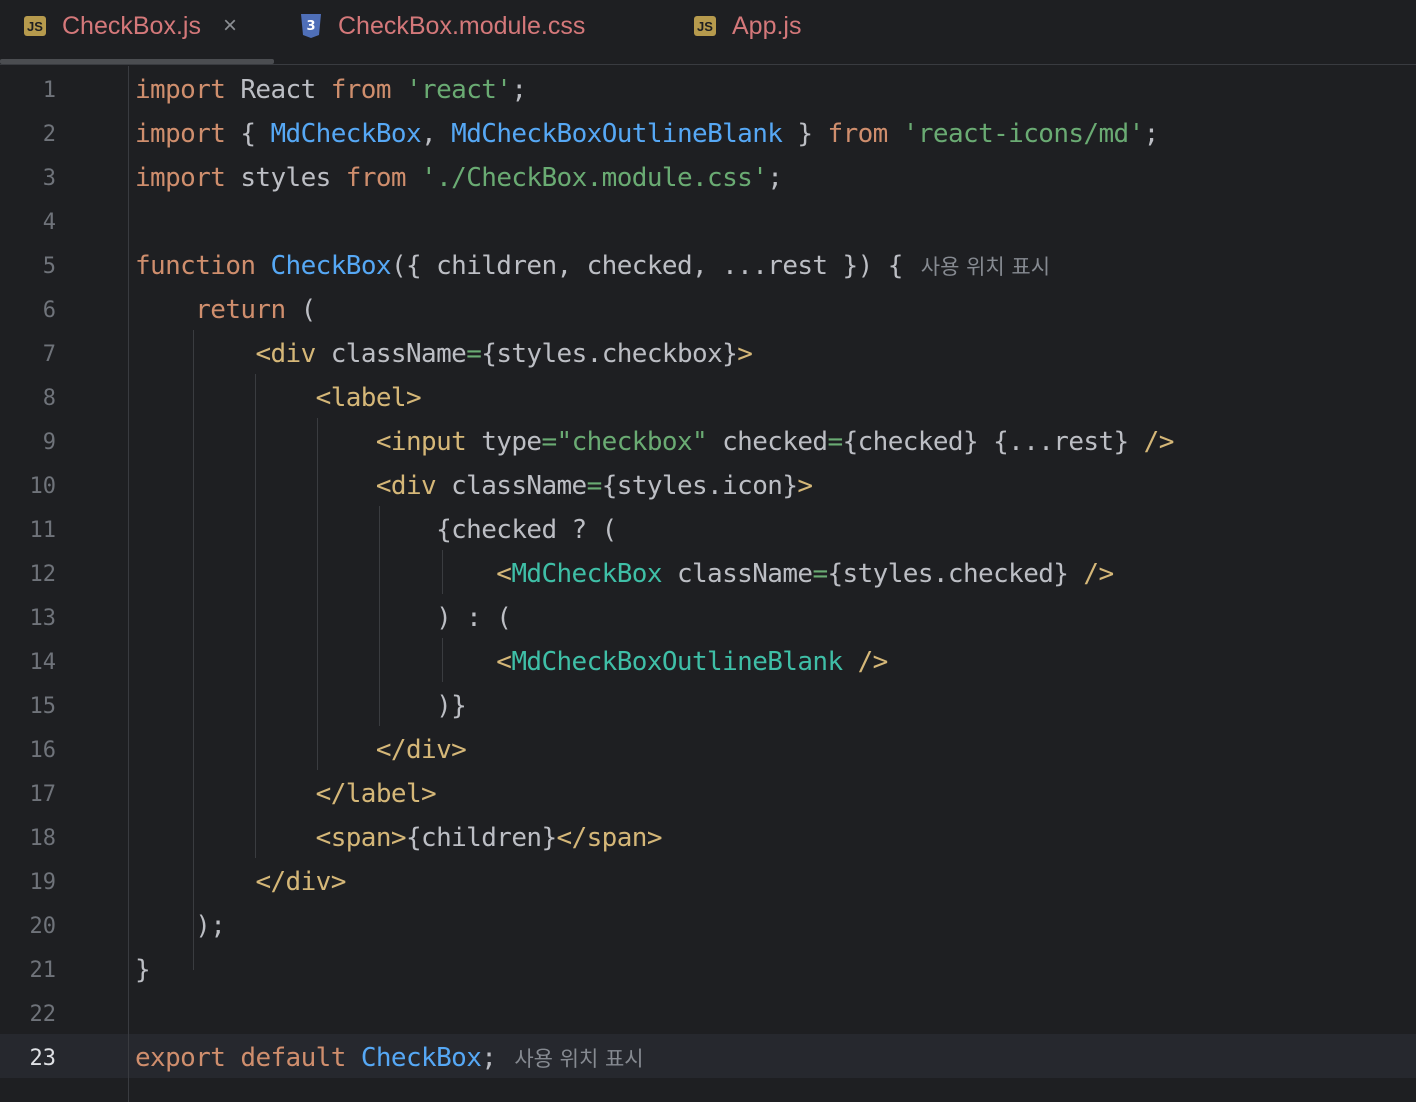  I want to click on code-token: export, so click(180, 1058).